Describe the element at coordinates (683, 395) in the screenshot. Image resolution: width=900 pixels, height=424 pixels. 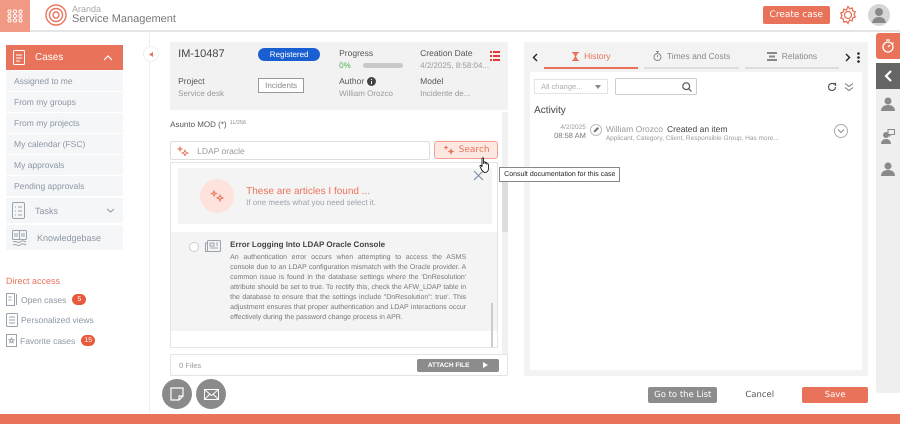
I see `go-to-list-button: Go to the List` at that location.